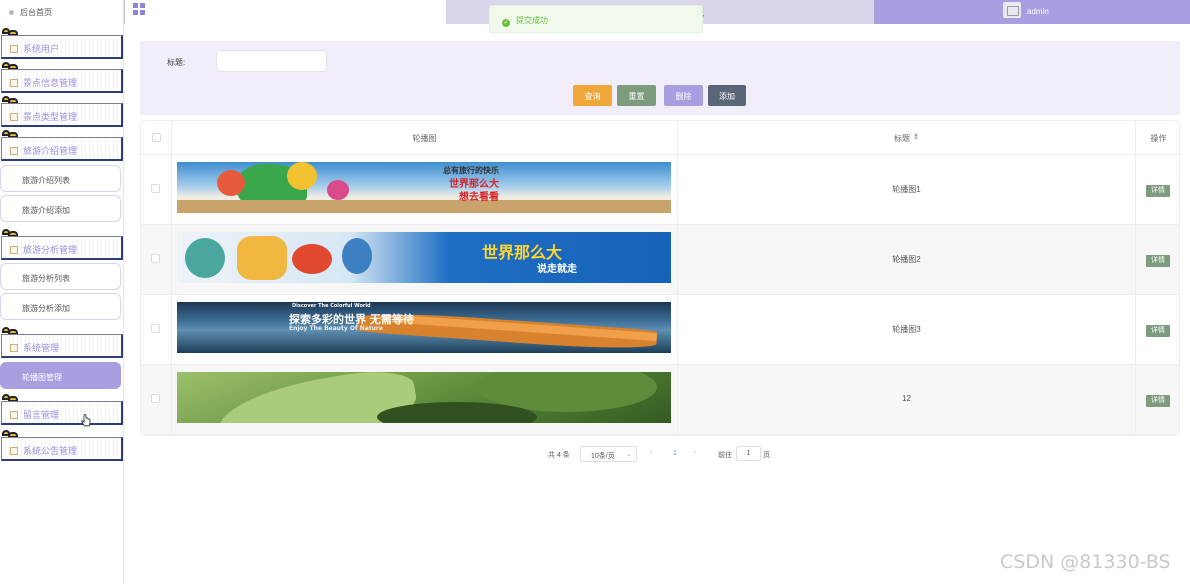 The image size is (1190, 584). Describe the element at coordinates (36, 12) in the screenshot. I see `home-label: 后台首页` at that location.